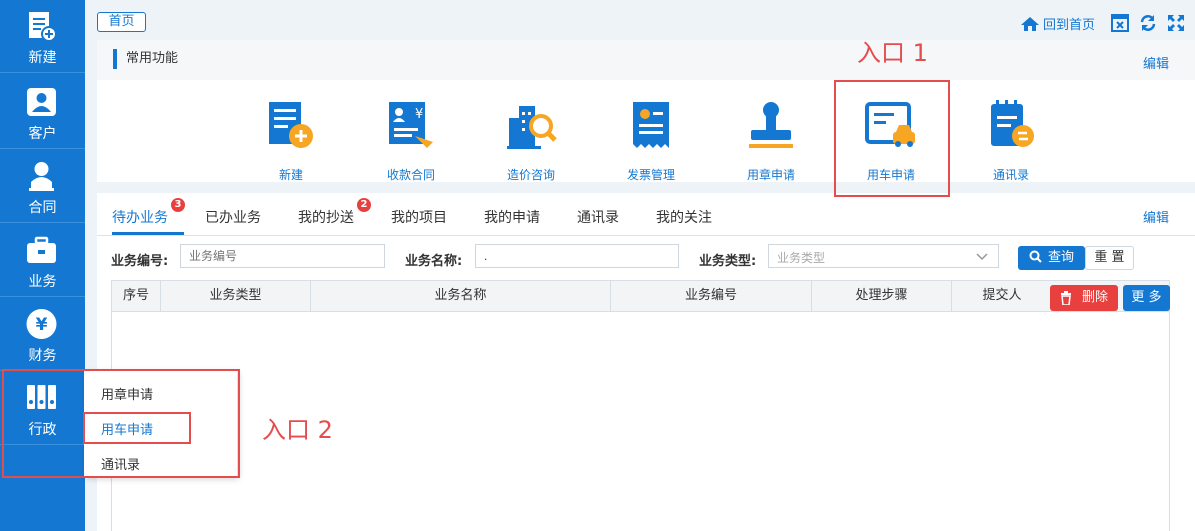  I want to click on common-functions-header, so click(646, 60).